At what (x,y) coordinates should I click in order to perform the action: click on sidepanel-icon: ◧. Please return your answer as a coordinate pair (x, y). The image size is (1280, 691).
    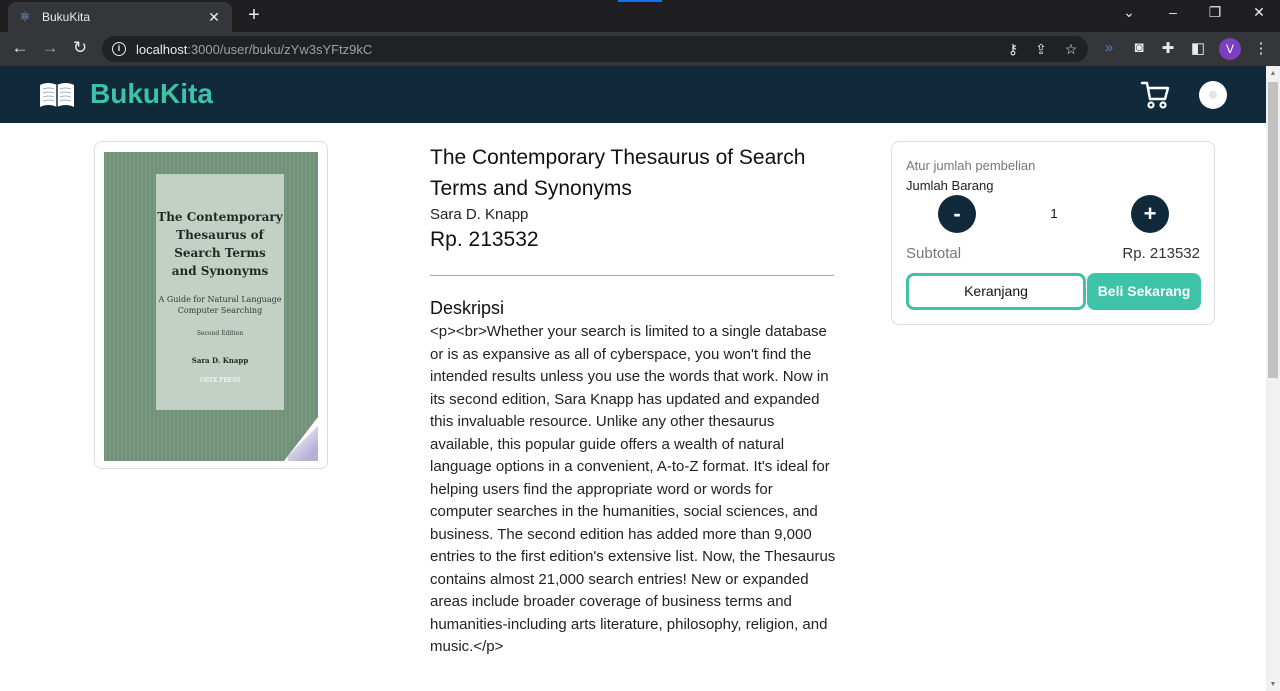
    Looking at the image, I should click on (1198, 48).